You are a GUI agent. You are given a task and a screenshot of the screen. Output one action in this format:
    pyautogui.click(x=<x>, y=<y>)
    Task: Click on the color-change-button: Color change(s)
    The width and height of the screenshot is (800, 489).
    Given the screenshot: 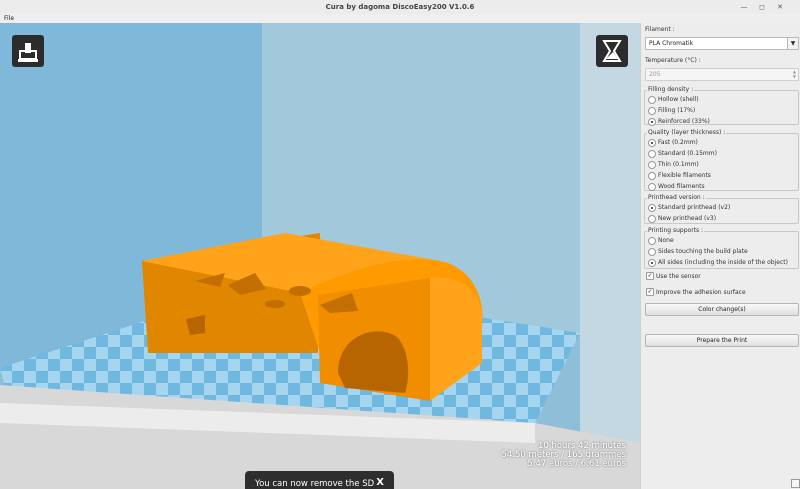 What is the action you would take?
    pyautogui.click(x=722, y=309)
    